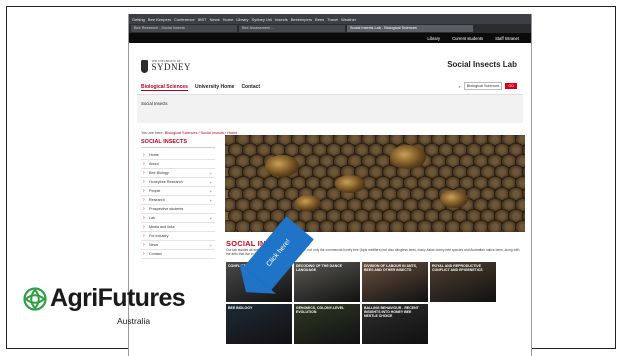 This screenshot has width=624, height=356. Describe the element at coordinates (467, 38) in the screenshot. I see `utility-link-students: Current students` at that location.